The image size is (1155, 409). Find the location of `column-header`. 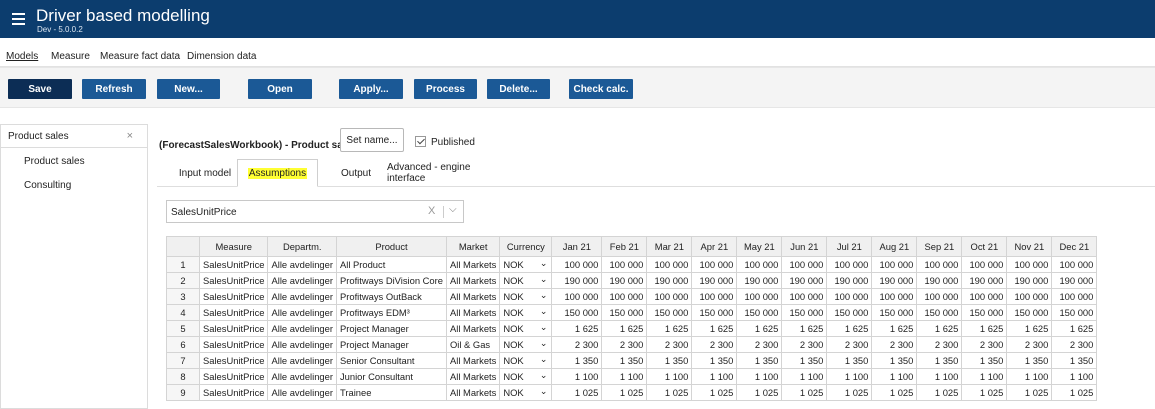

column-header is located at coordinates (183, 246).